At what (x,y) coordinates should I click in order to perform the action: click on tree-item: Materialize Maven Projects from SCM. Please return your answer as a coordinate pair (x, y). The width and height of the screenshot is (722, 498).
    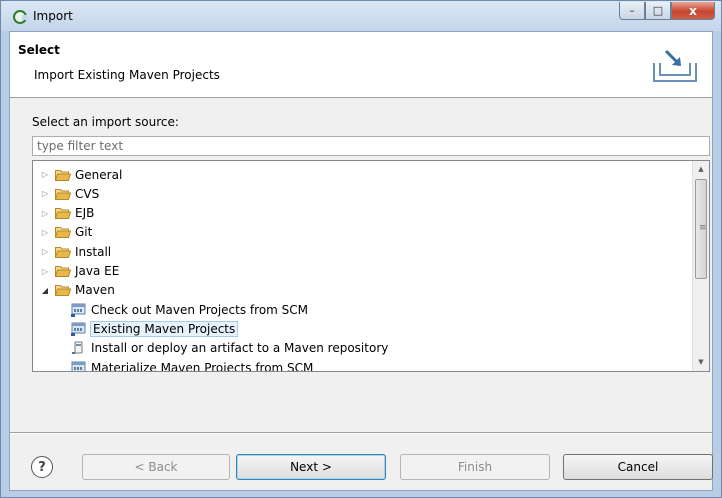
    Looking at the image, I should click on (192, 365).